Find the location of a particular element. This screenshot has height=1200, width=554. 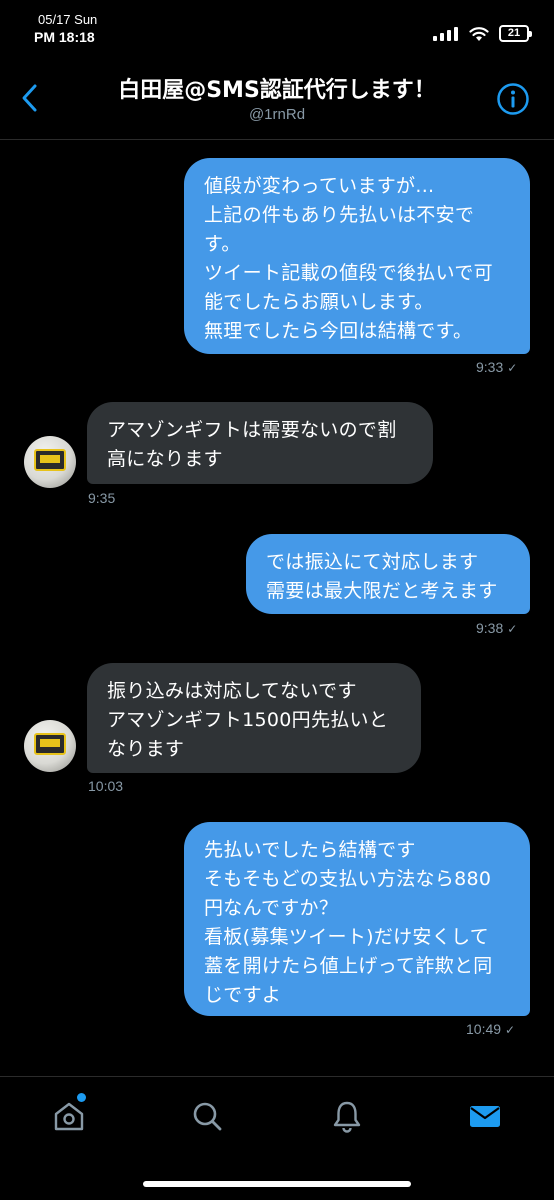

incoming-message-bubble: 振り込みは対応してないです アマゾンギフト1500円先払いと なります is located at coordinates (254, 718).